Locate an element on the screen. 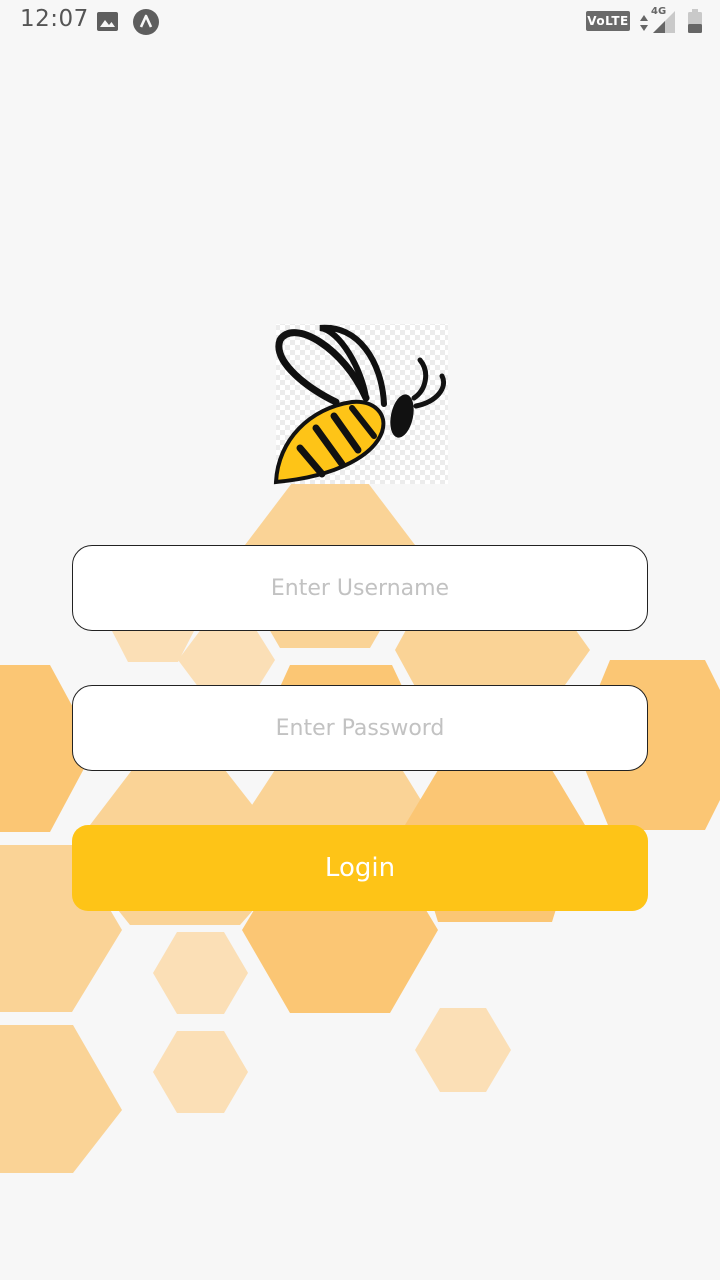 Image resolution: width=720 pixels, height=1280 pixels. password-field is located at coordinates (360, 728).